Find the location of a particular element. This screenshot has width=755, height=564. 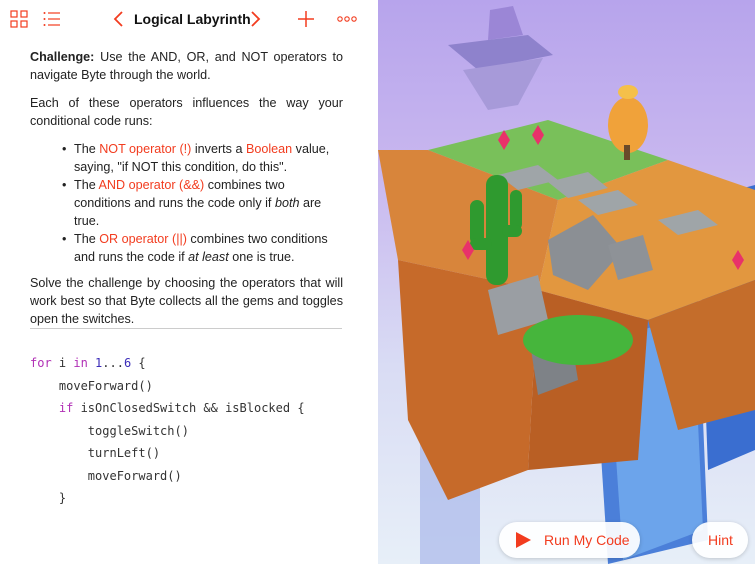

more-icon is located at coordinates (347, 19).